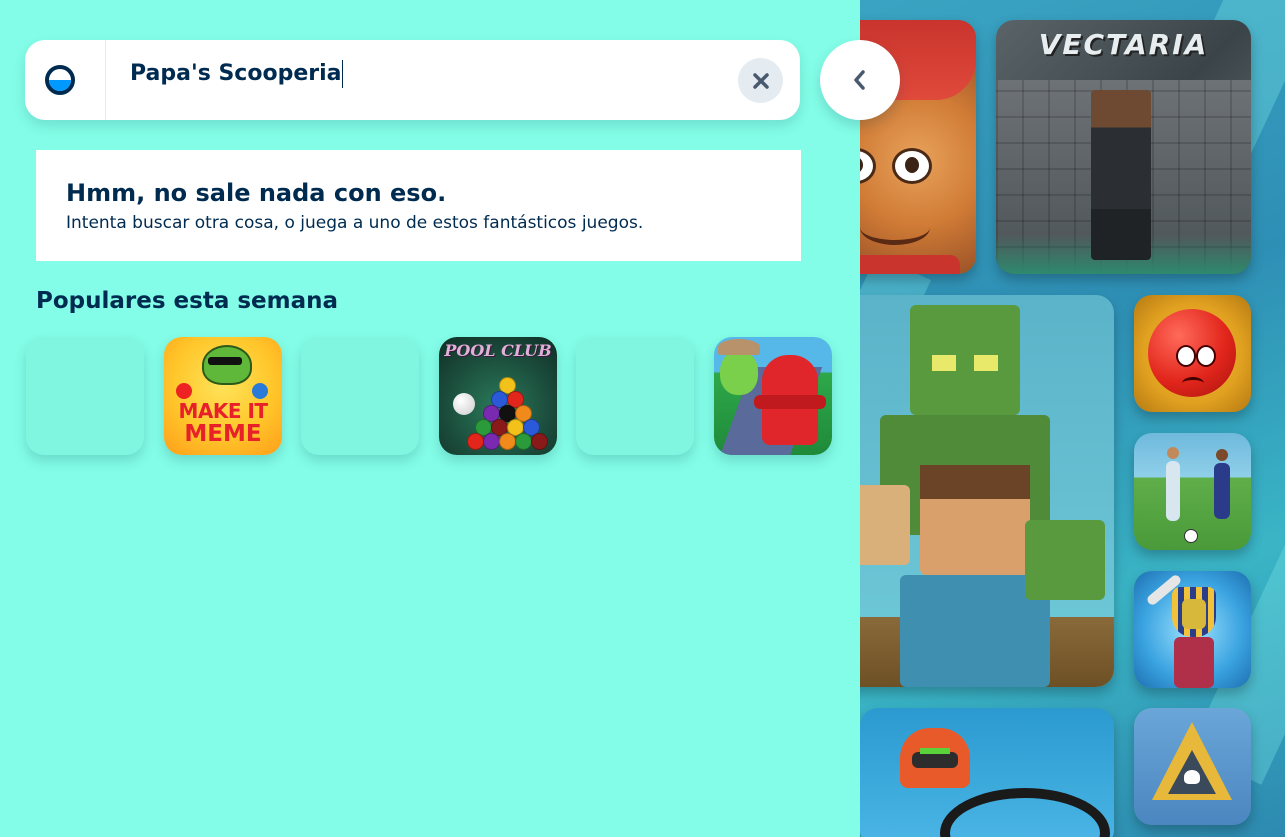 The height and width of the screenshot is (837, 1285). Describe the element at coordinates (498, 396) in the screenshot. I see `pool-club-thumbnail: POOL CLUB` at that location.